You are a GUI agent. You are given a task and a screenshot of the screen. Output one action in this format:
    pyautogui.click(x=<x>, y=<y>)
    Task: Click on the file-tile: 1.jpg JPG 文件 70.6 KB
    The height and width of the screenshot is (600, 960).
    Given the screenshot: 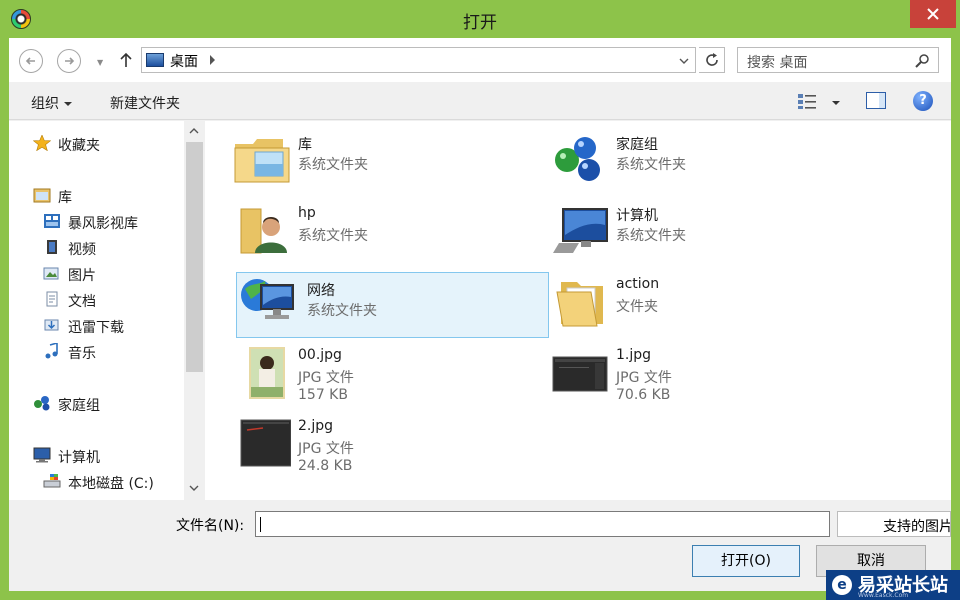 What is the action you would take?
    pyautogui.click(x=701, y=372)
    